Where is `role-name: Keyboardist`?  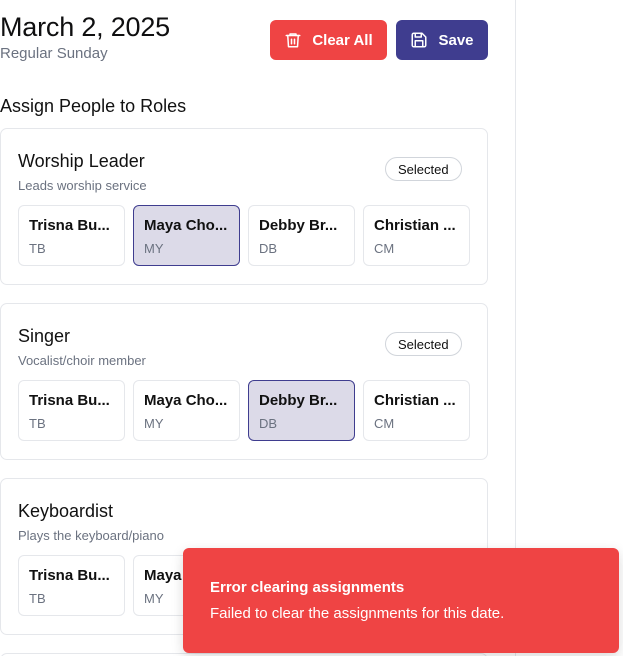 role-name: Keyboardist is located at coordinates (66, 511).